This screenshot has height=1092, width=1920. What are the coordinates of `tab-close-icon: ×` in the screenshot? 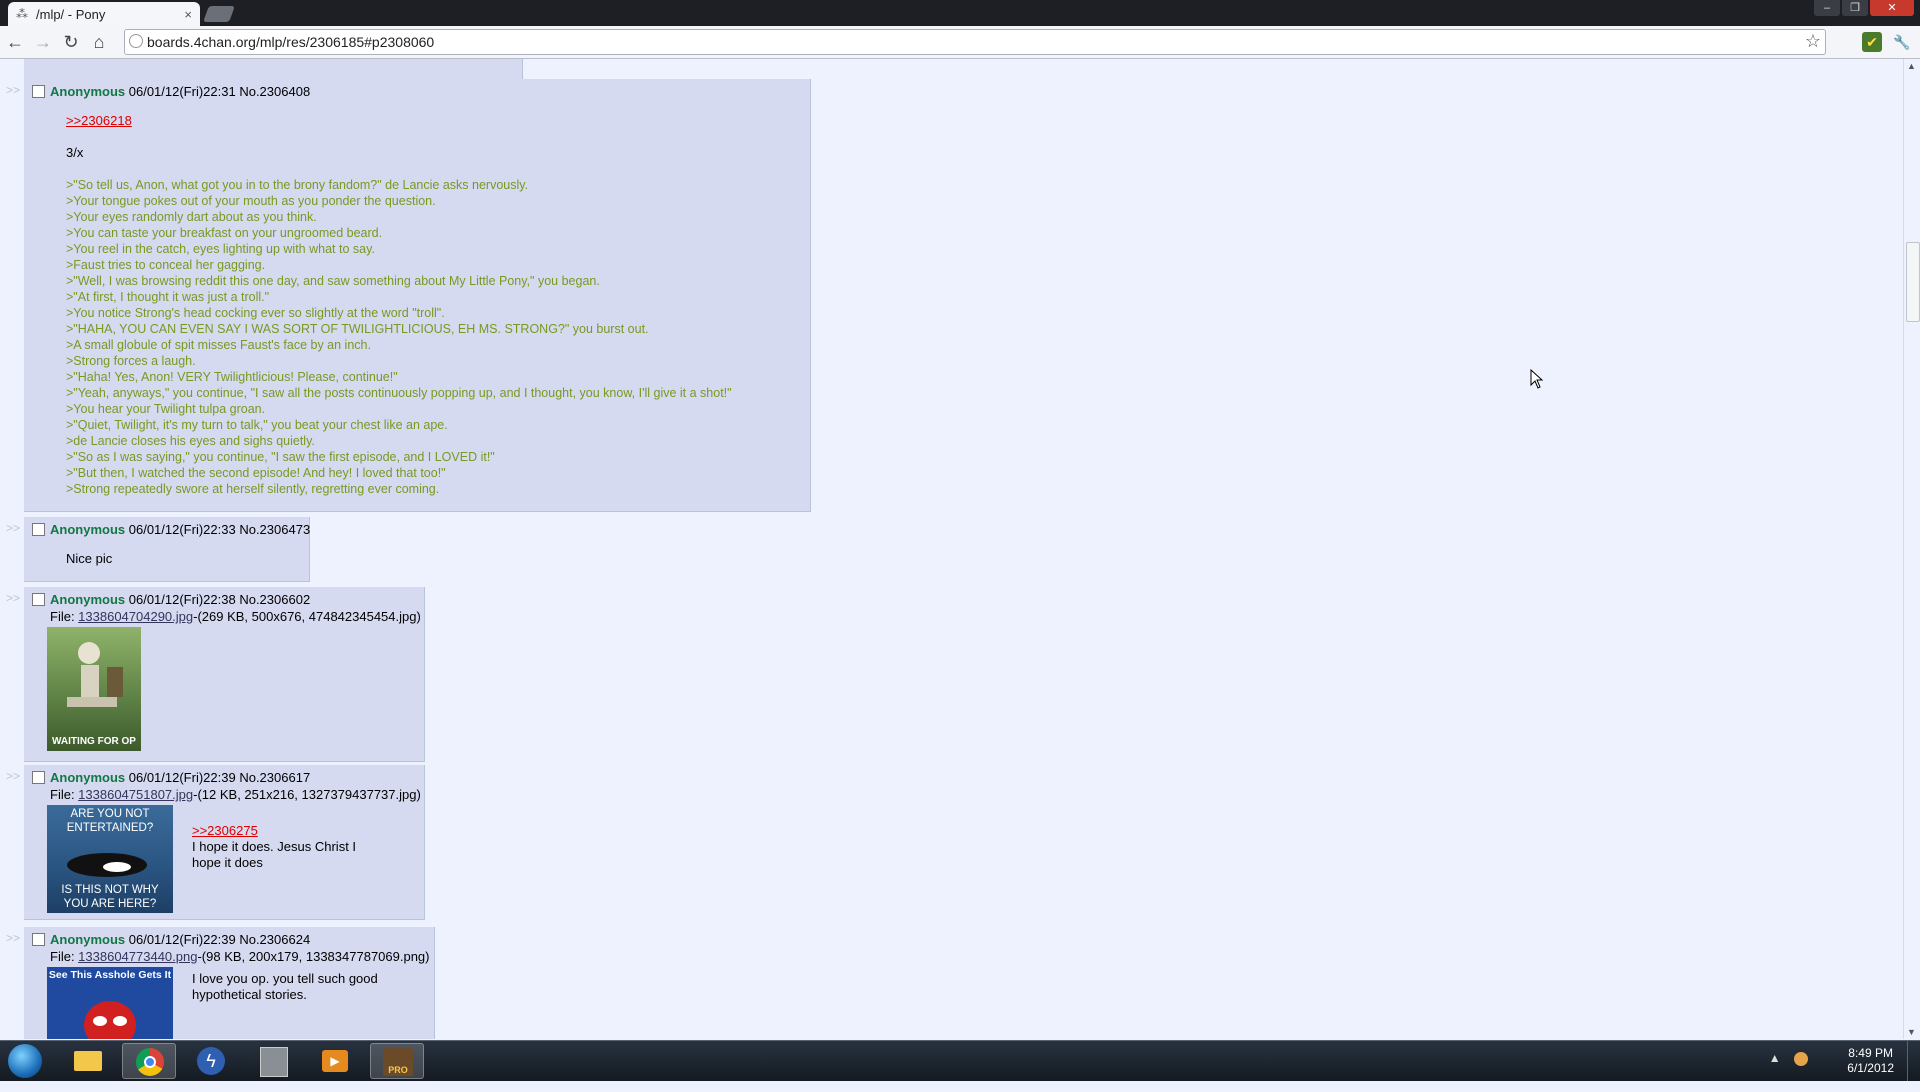 It's located at (188, 14).